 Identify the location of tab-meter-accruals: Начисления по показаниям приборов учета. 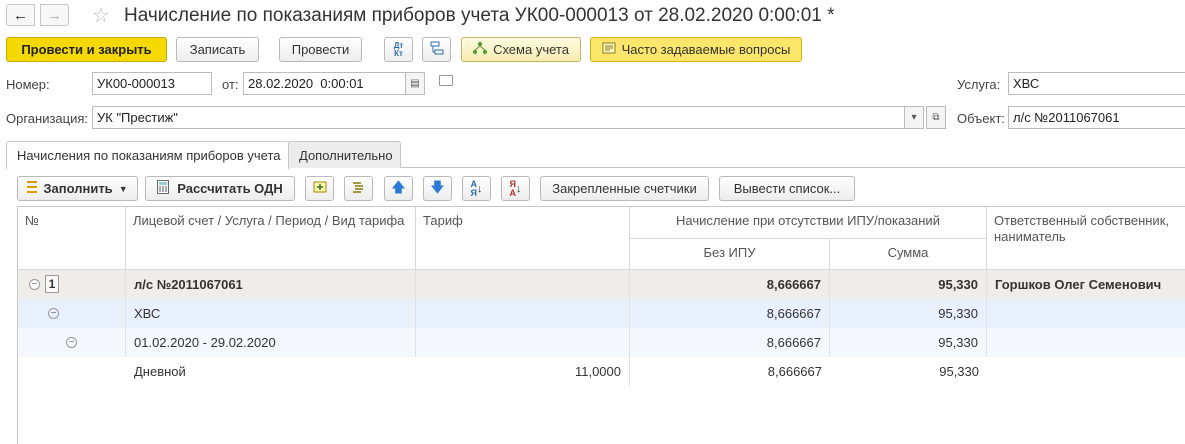
(147, 155).